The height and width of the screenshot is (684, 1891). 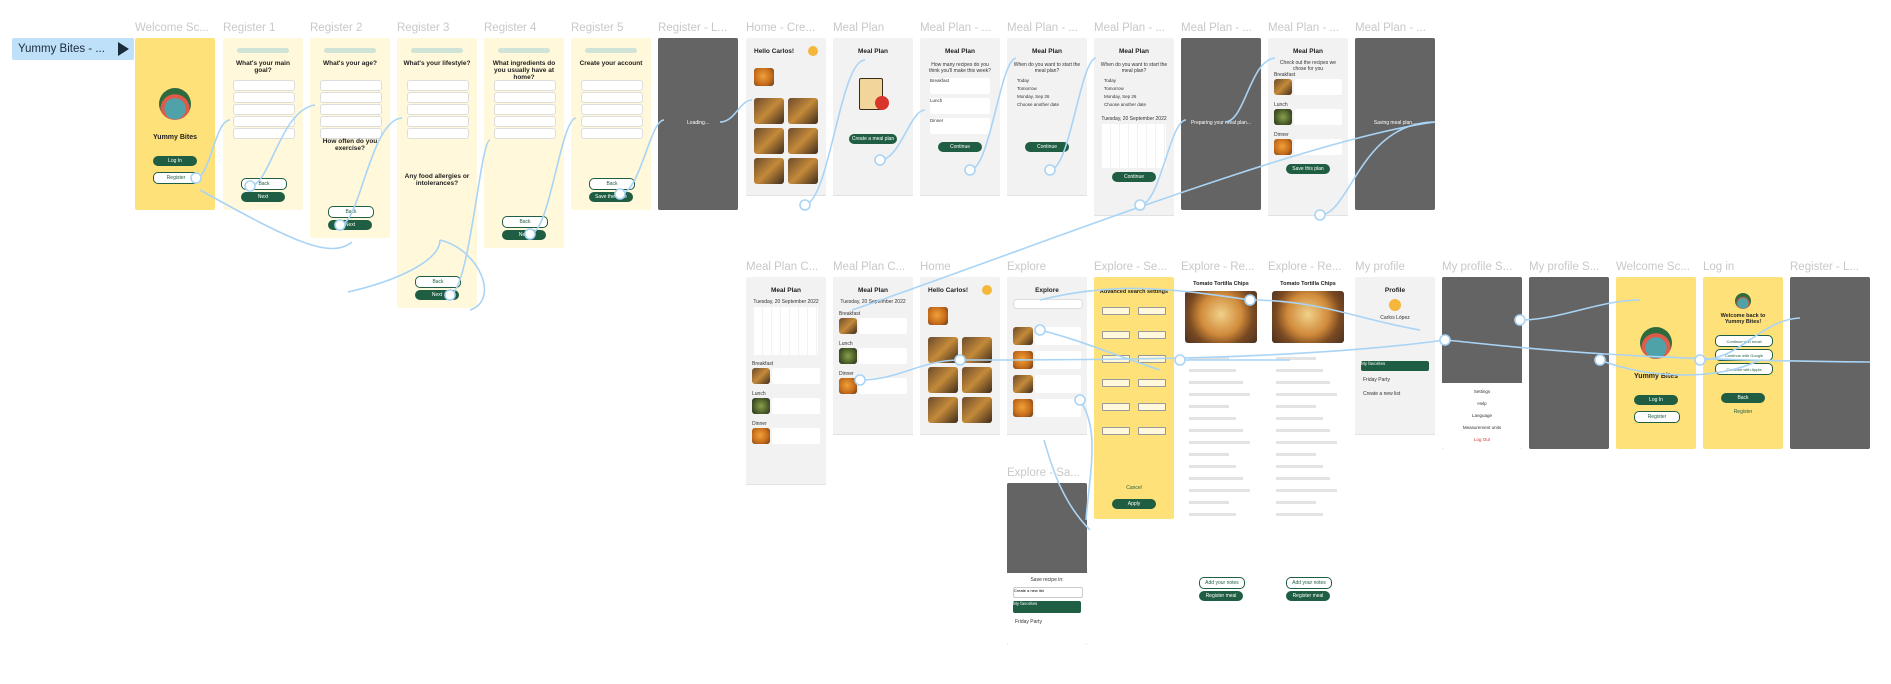 What do you see at coordinates (1047, 147) in the screenshot?
I see `continue-button: Continue` at bounding box center [1047, 147].